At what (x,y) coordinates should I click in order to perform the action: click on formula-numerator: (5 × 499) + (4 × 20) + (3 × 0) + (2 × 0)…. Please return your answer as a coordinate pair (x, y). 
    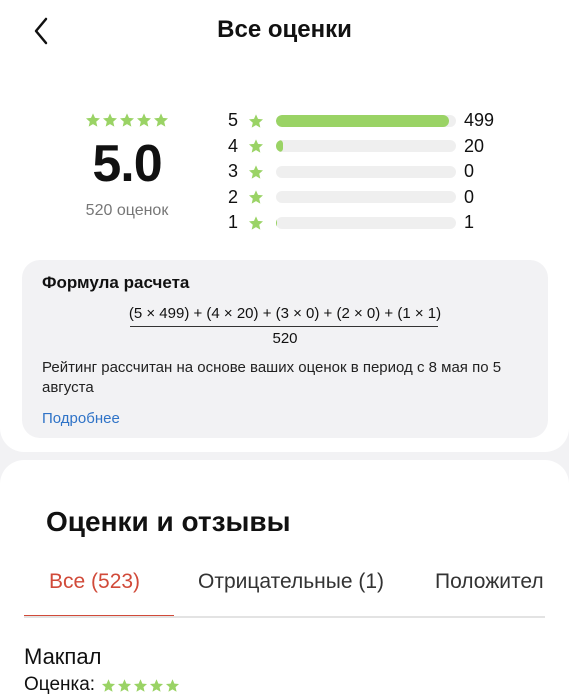
    Looking at the image, I should click on (285, 313).